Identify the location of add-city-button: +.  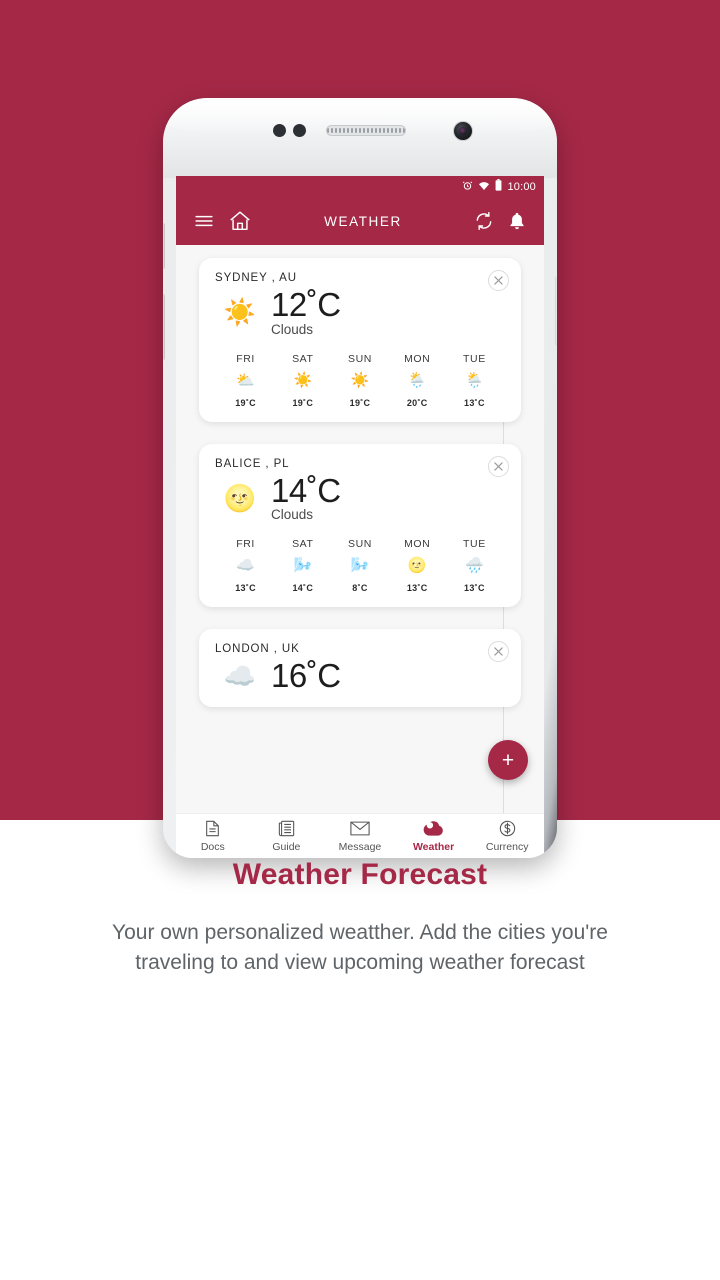
(508, 760).